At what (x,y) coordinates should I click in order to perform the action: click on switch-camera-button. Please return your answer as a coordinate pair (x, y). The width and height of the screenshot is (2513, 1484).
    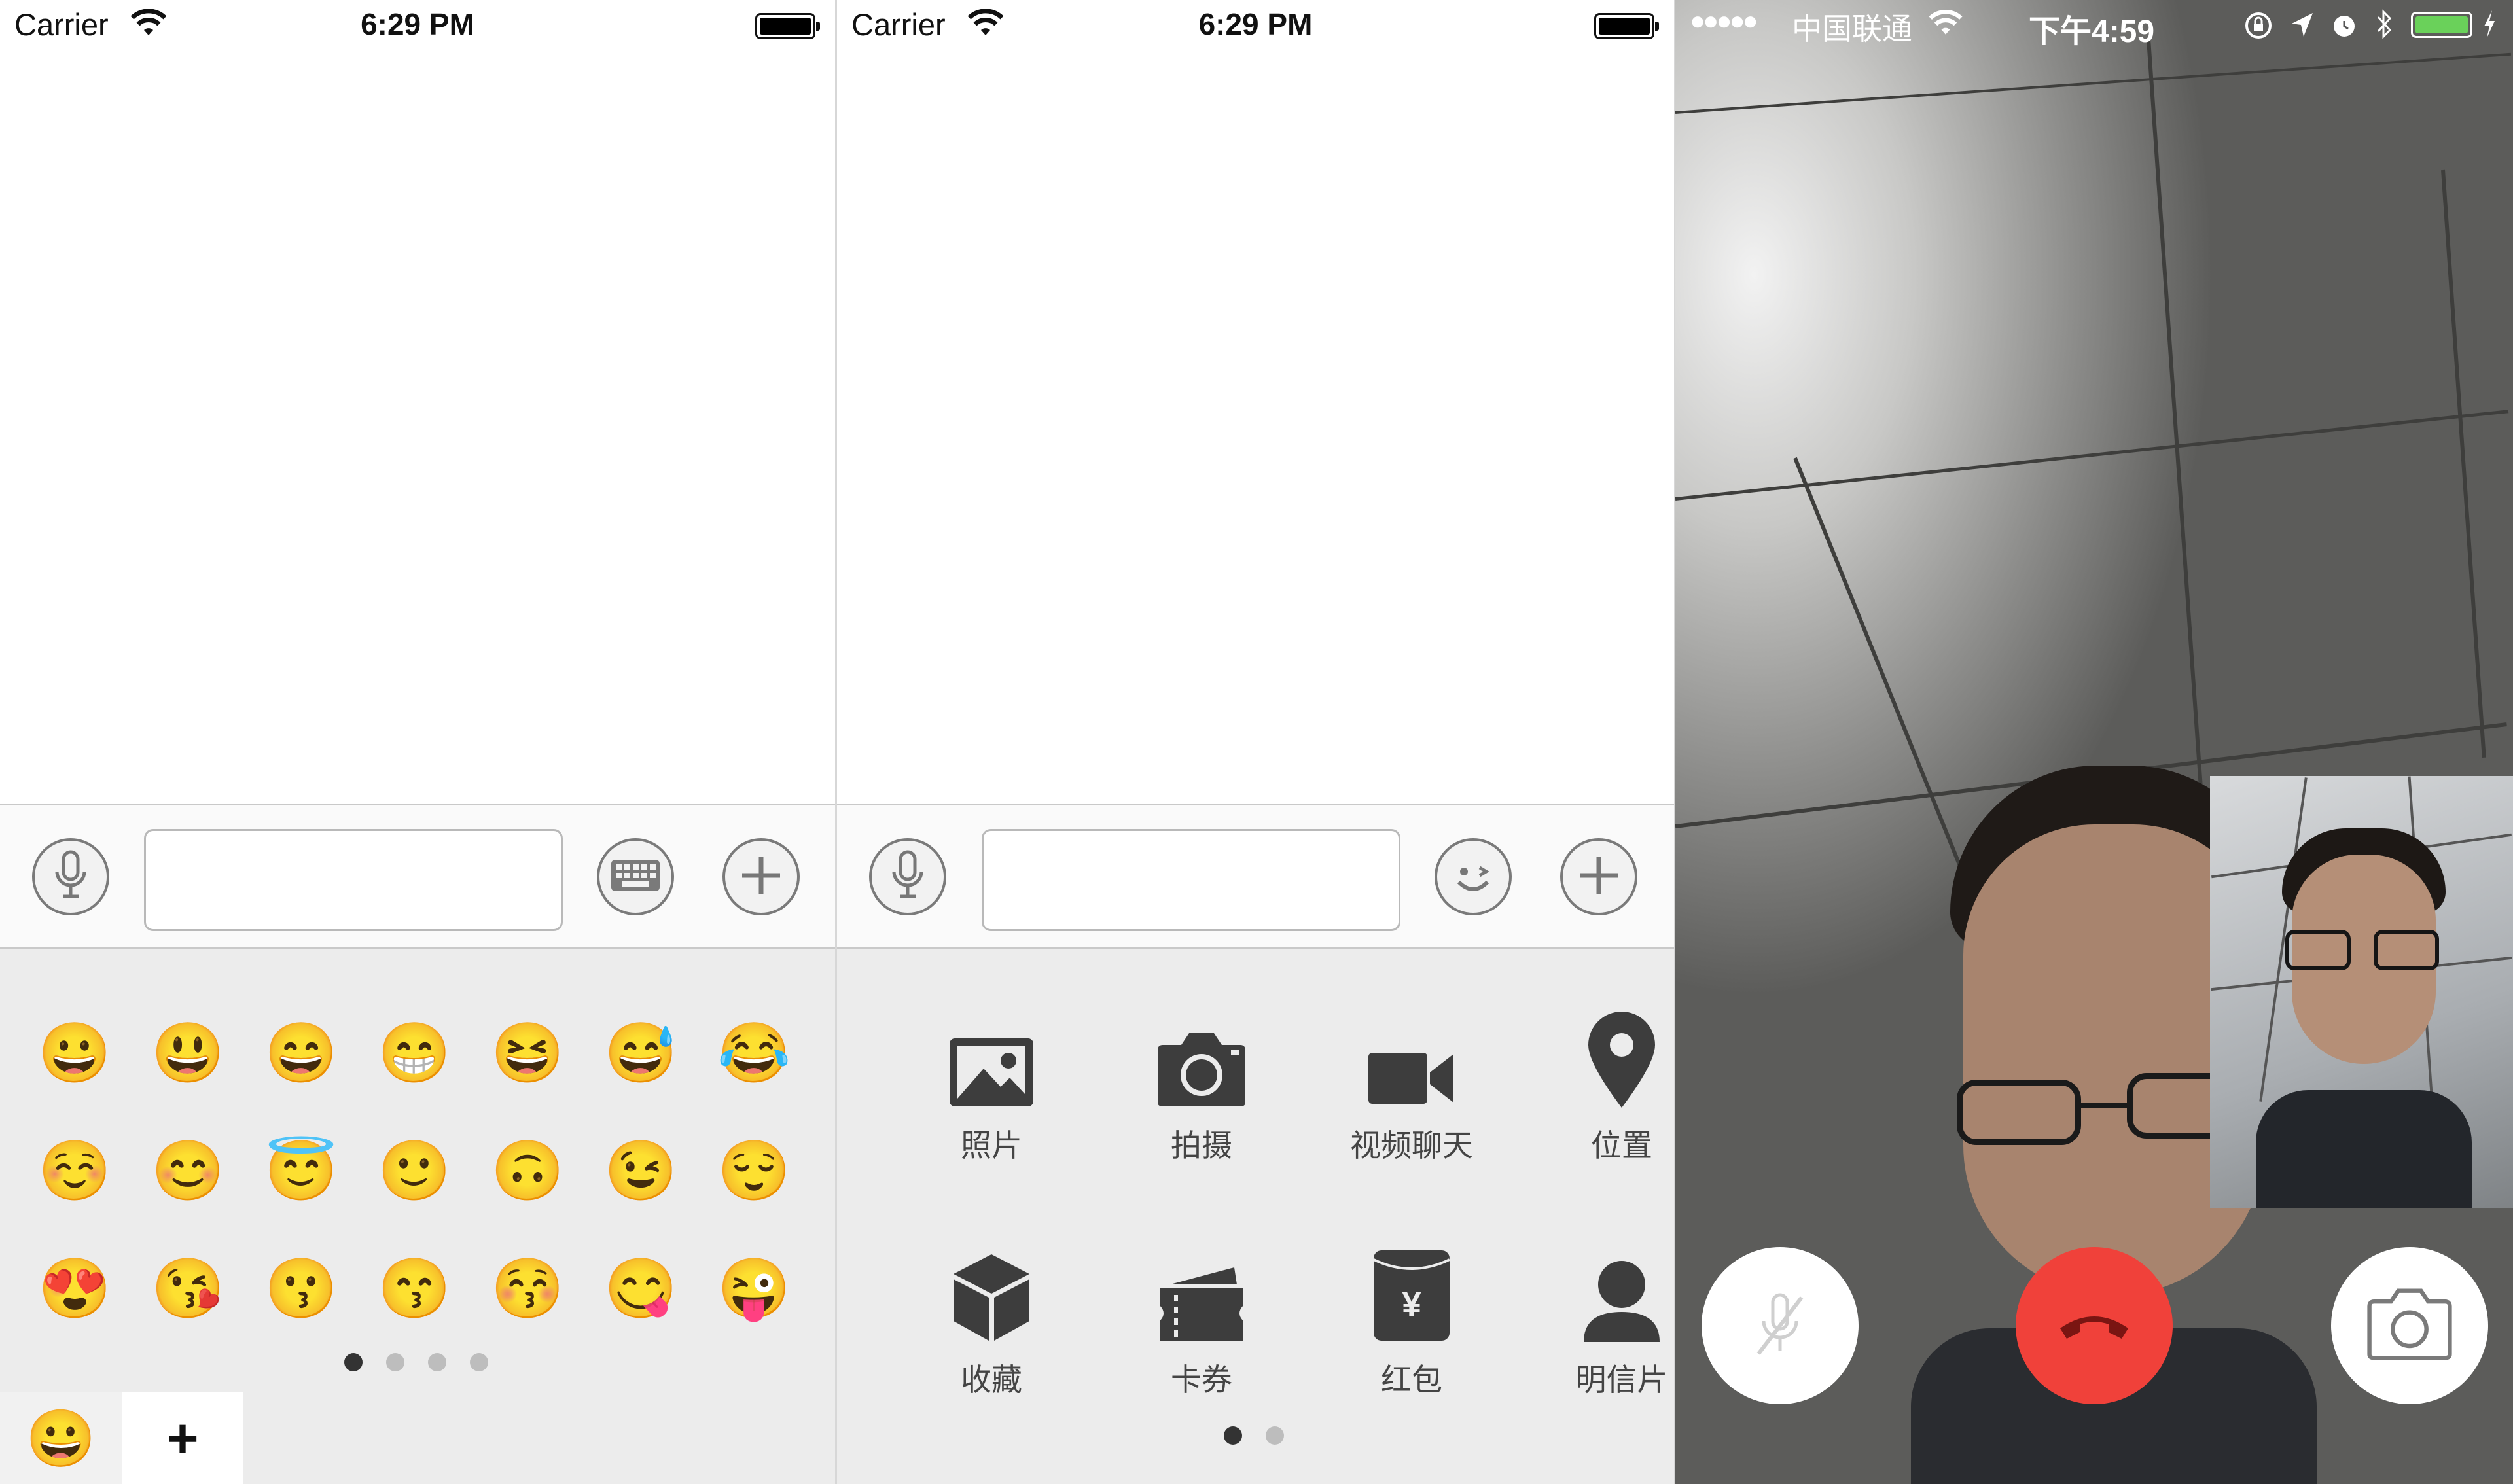
    Looking at the image, I should click on (2409, 1325).